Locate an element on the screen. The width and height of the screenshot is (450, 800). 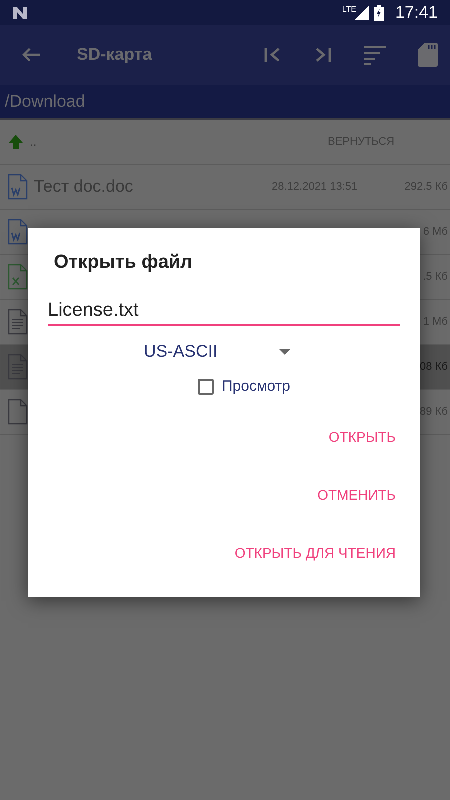
checkbox-label: Просмотр is located at coordinates (256, 386).